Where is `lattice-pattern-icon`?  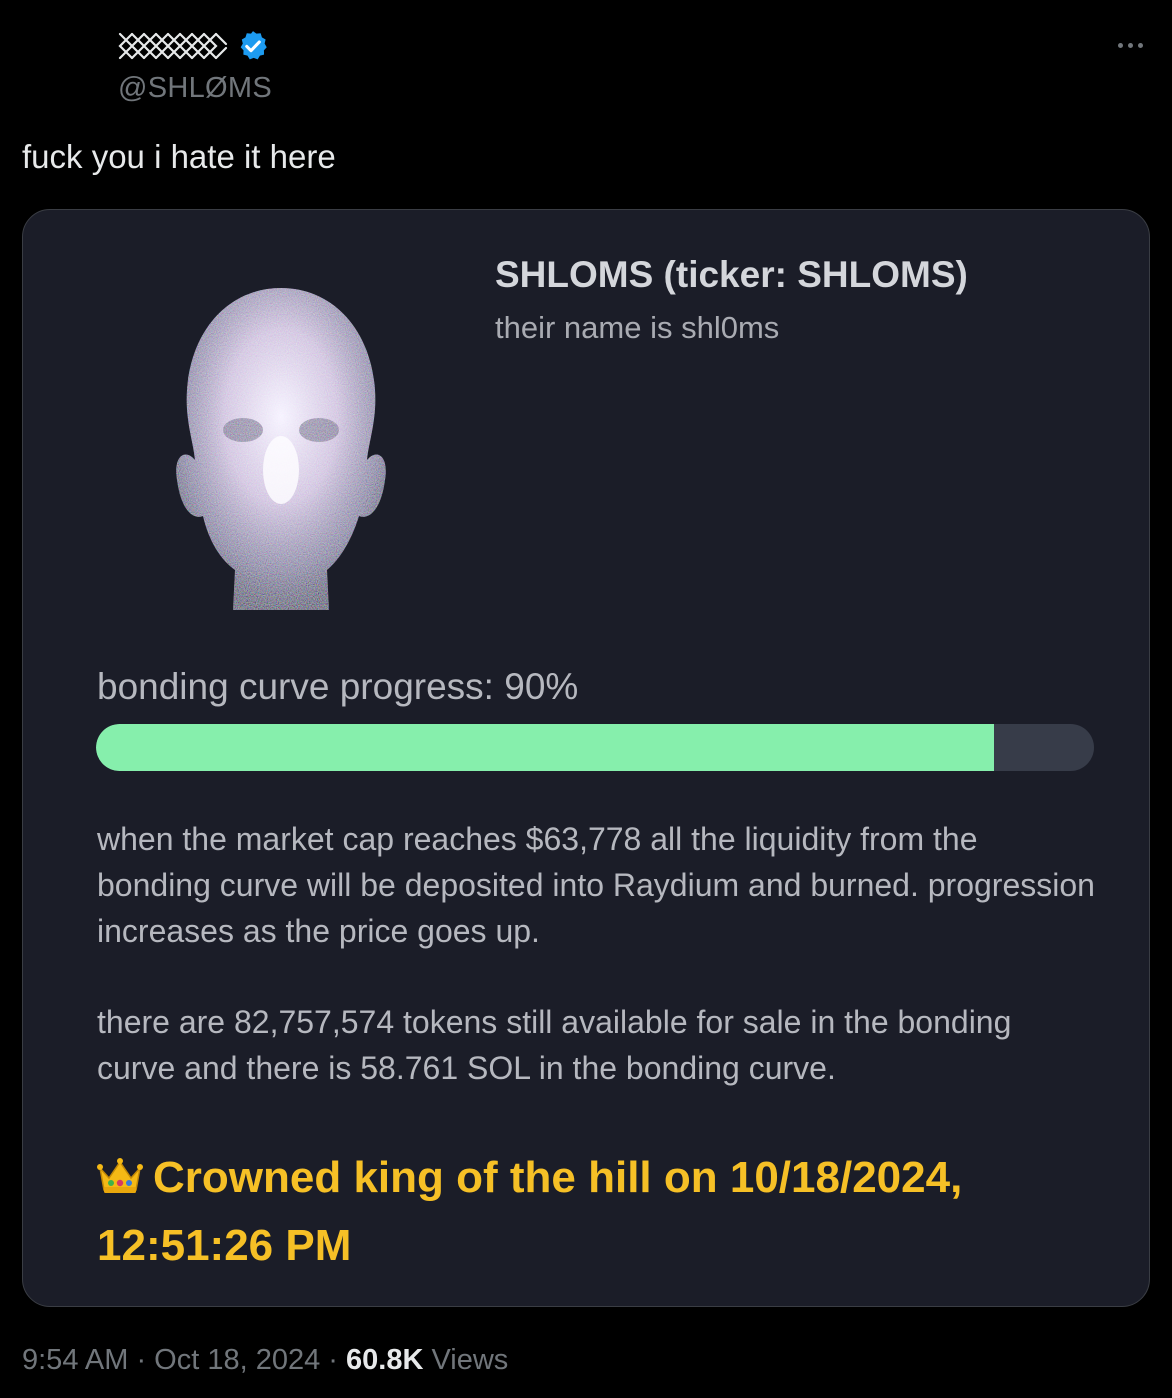 lattice-pattern-icon is located at coordinates (173, 46).